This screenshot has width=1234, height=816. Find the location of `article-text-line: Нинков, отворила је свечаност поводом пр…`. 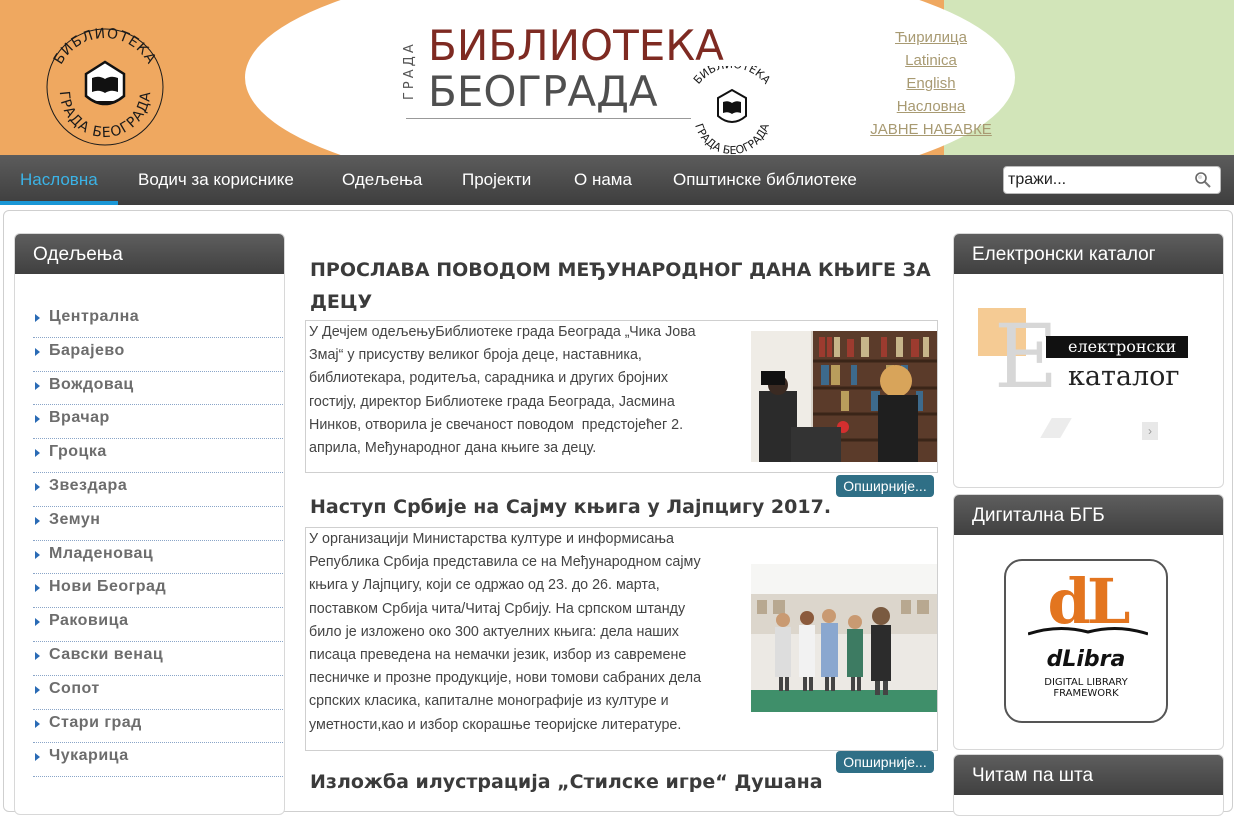

article-text-line: Нинков, отворила је свечаност поводом пр… is located at coordinates (496, 424).